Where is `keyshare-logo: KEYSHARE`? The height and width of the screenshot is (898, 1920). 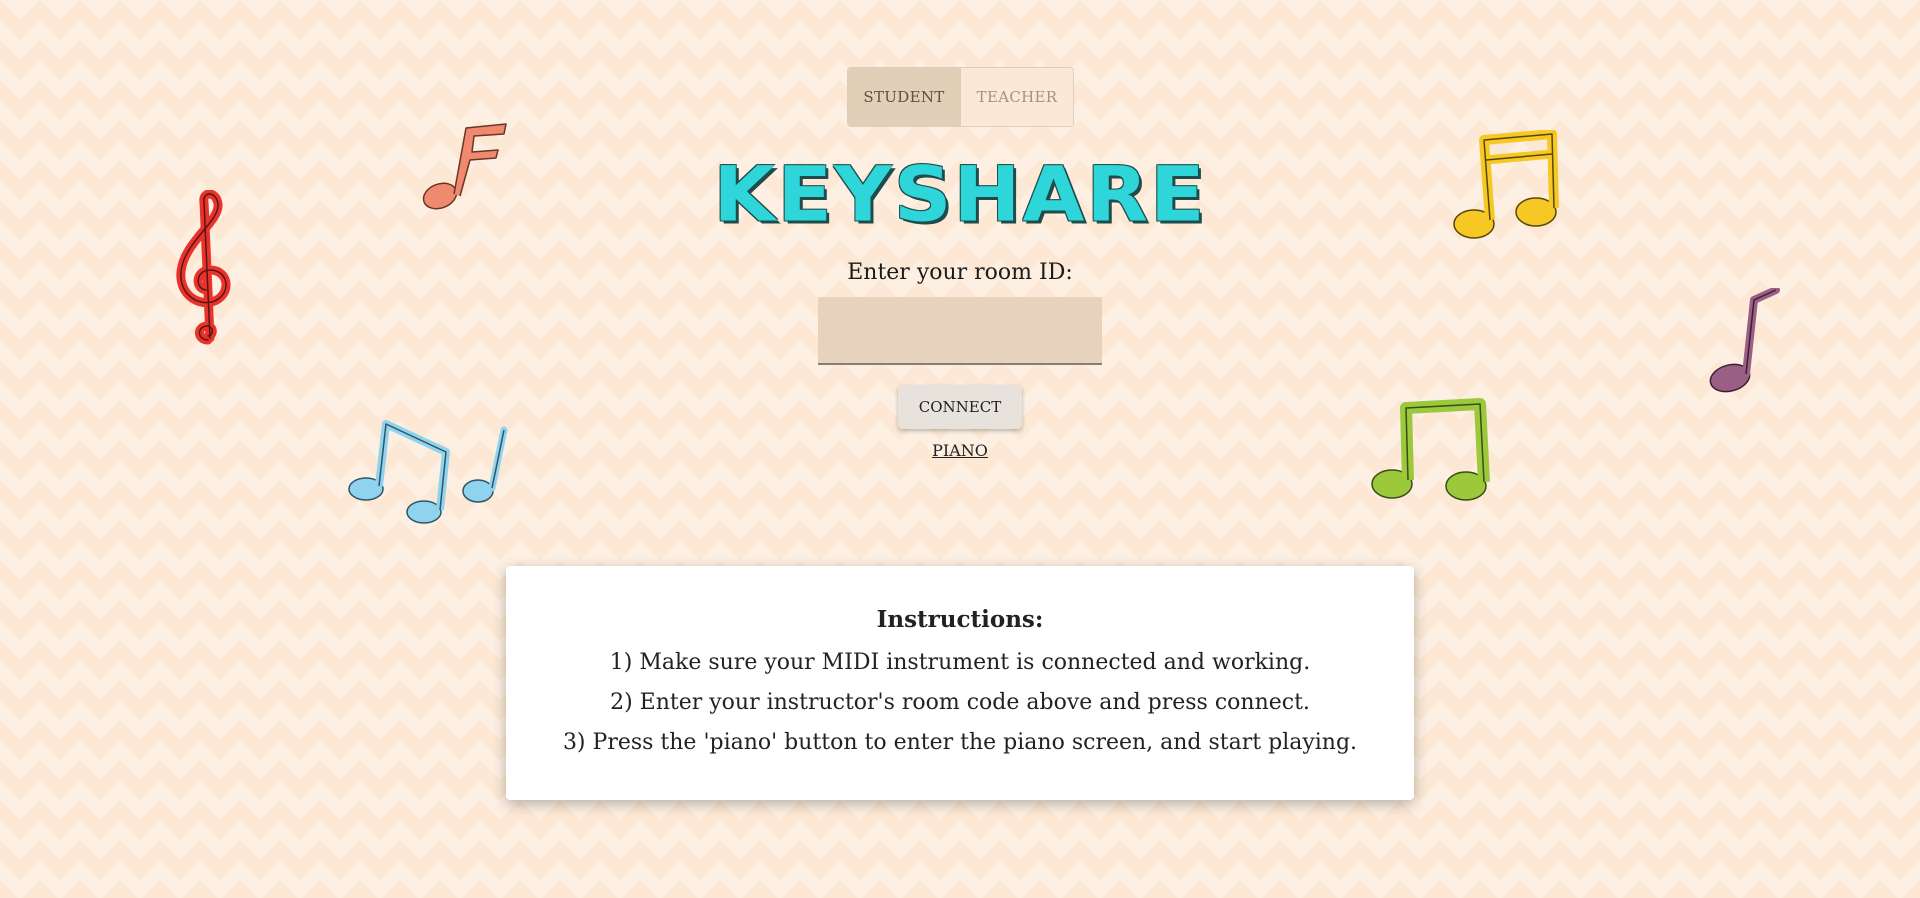 keyshare-logo: KEYSHARE is located at coordinates (960, 194).